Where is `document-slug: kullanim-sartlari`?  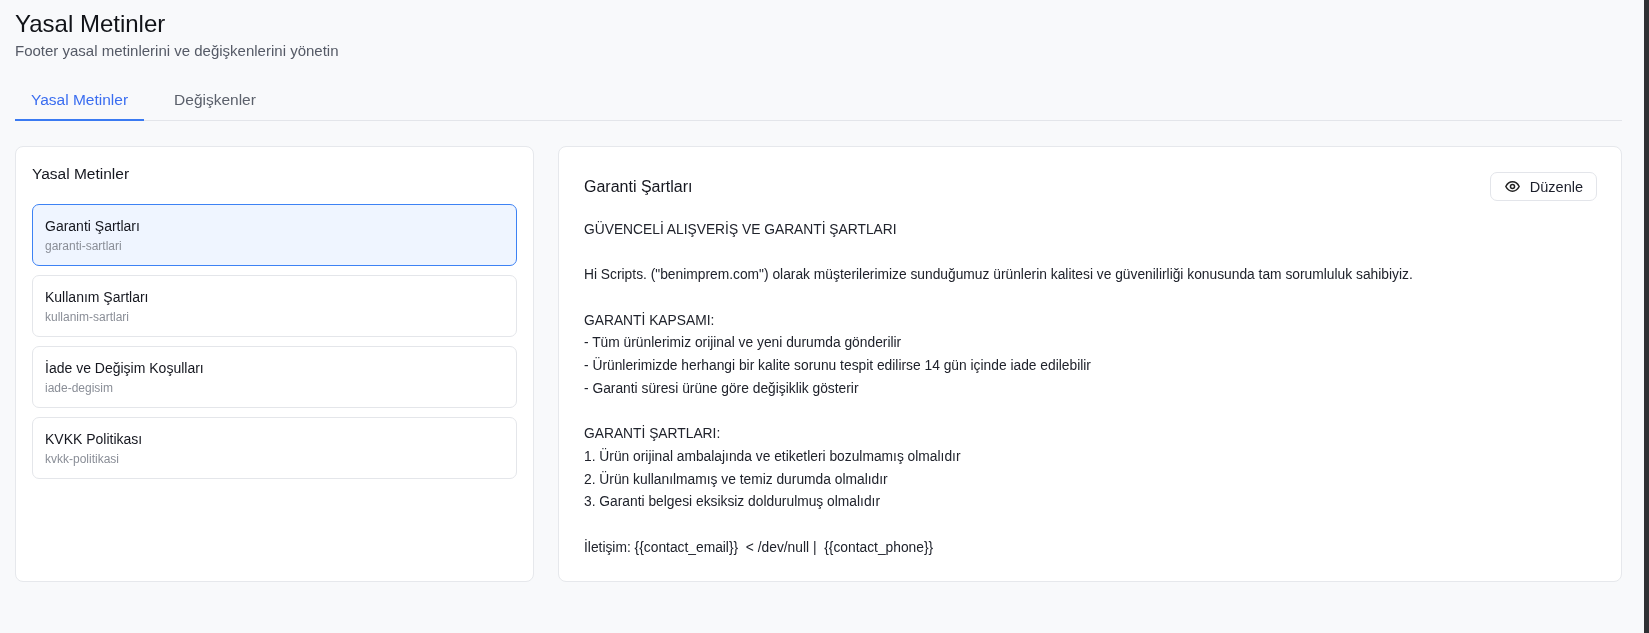 document-slug: kullanim-sartlari is located at coordinates (87, 317).